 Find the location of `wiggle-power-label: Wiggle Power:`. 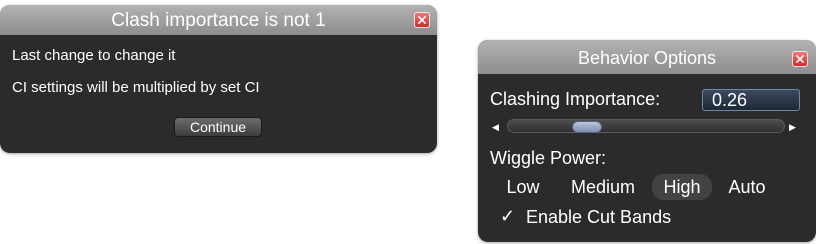

wiggle-power-label: Wiggle Power: is located at coordinates (548, 158).